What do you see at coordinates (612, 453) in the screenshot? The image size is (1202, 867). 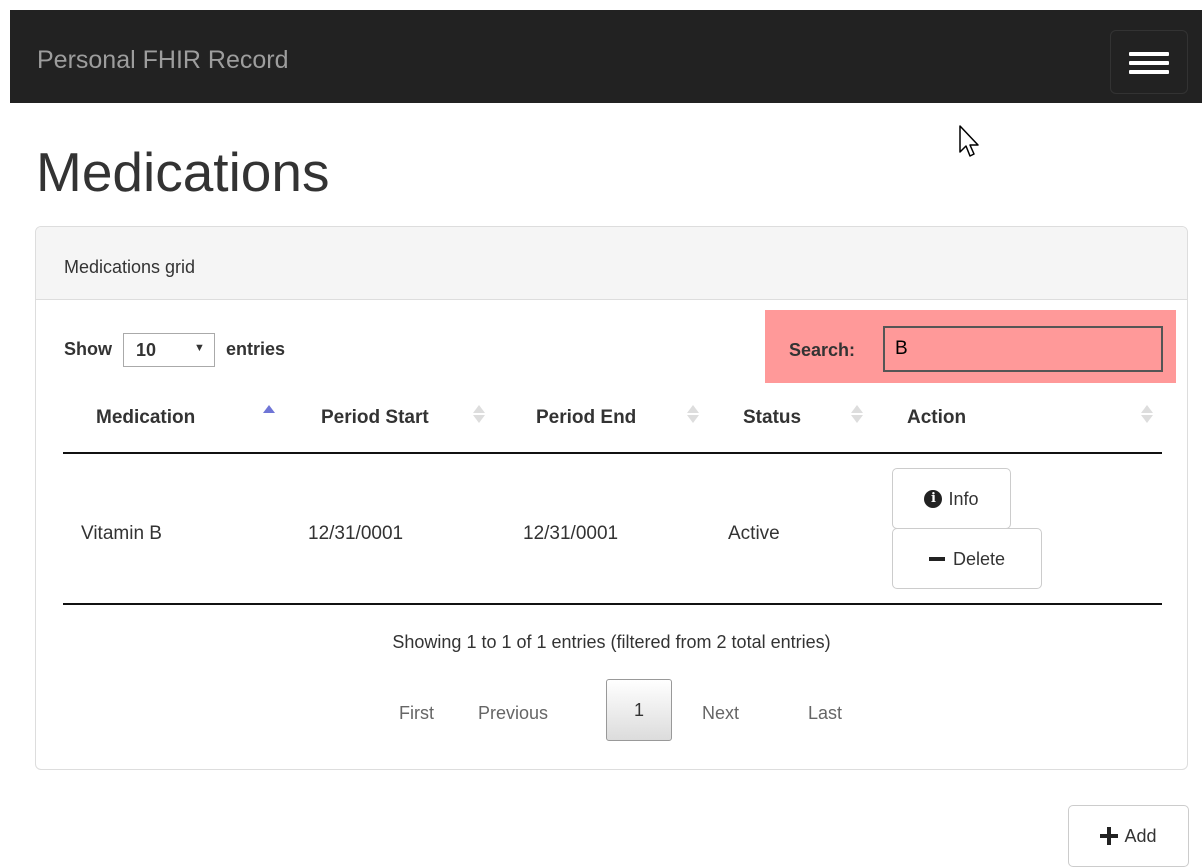 I see `table-header-divider` at bounding box center [612, 453].